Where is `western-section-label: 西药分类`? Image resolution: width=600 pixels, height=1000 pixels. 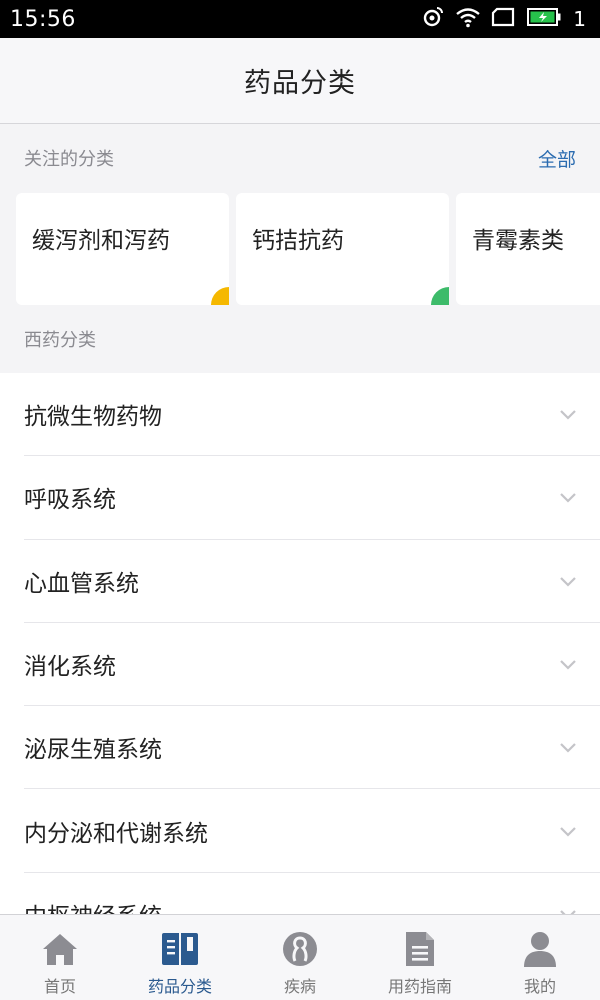
western-section-label: 西药分类 is located at coordinates (60, 340).